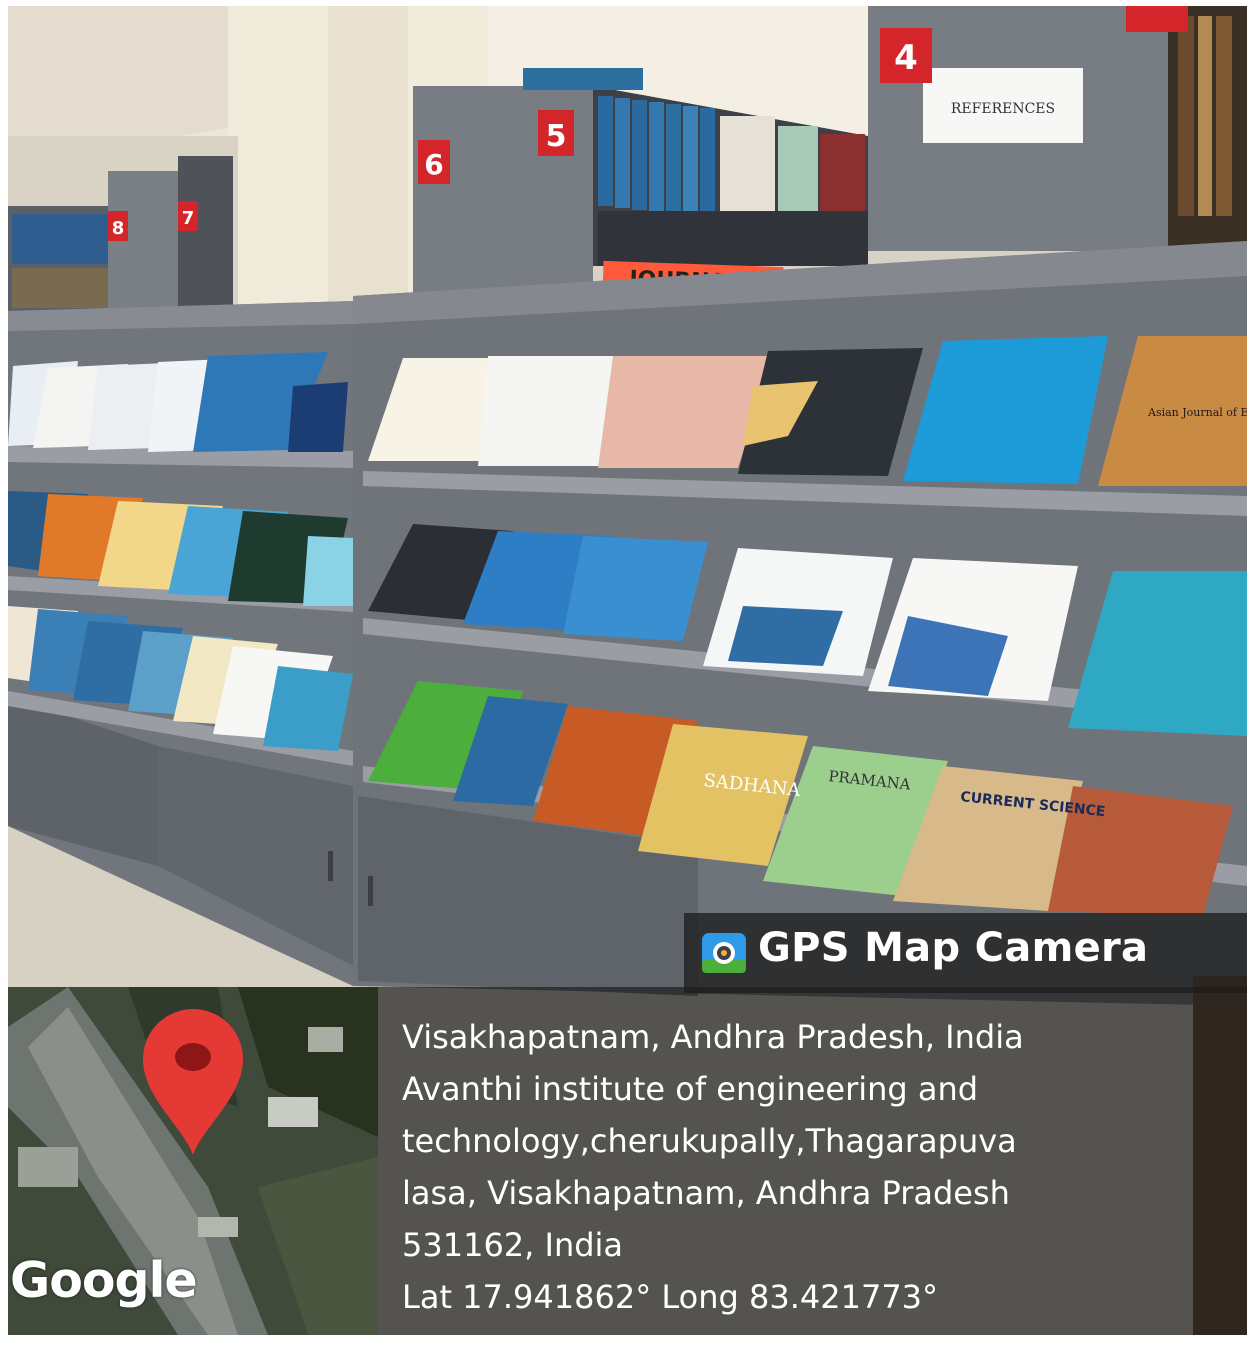 The height and width of the screenshot is (1347, 1251). Describe the element at coordinates (709, 1141) in the screenshot. I see `address-line-2: technology,cherukupally,Thagarapuva` at that location.